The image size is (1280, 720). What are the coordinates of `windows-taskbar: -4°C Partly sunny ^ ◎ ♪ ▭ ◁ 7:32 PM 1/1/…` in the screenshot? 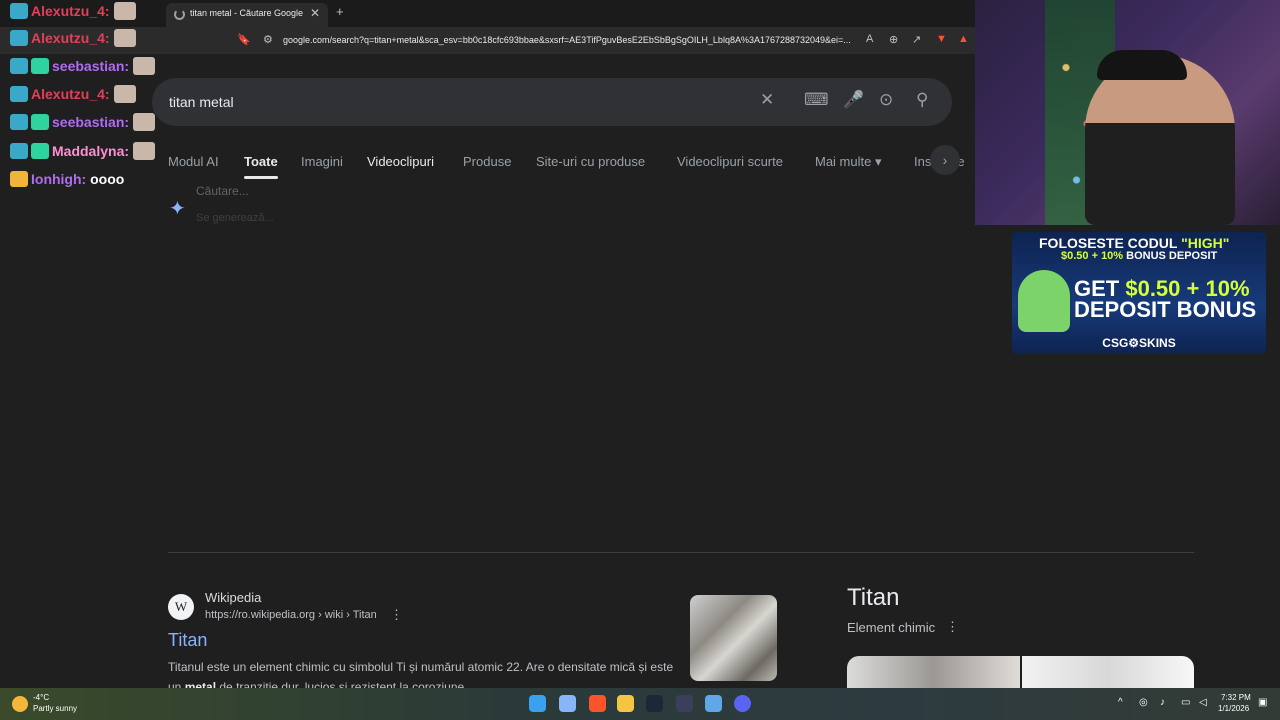 It's located at (640, 704).